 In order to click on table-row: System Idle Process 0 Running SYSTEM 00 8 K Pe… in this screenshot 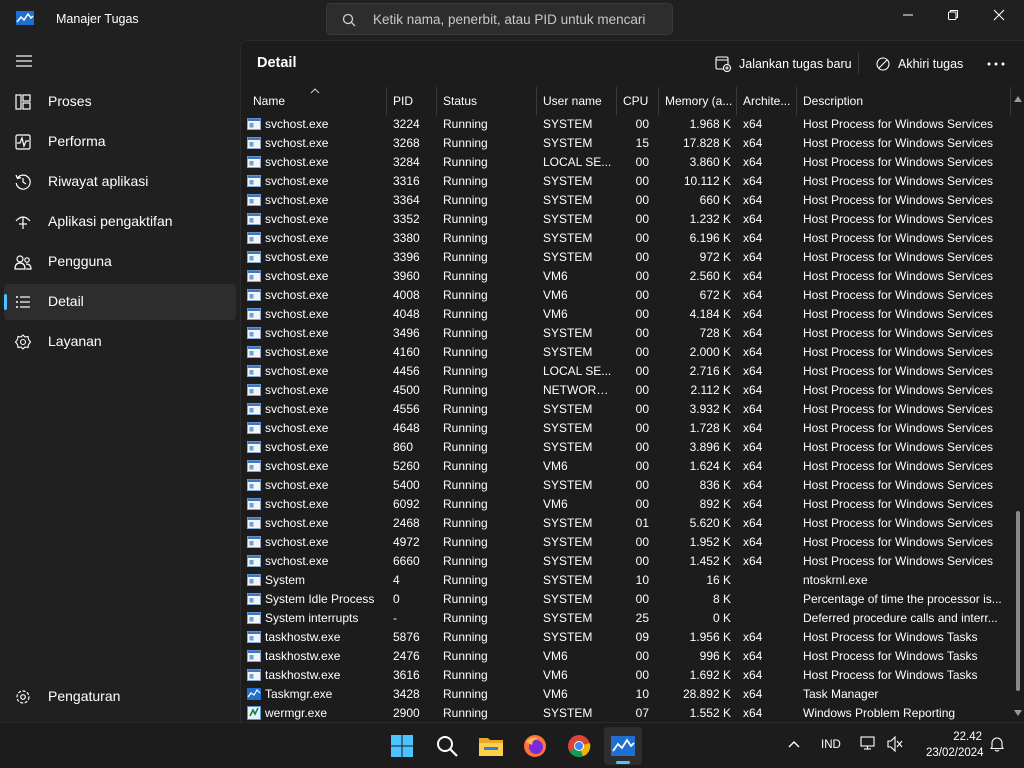, I will do `click(626, 599)`.